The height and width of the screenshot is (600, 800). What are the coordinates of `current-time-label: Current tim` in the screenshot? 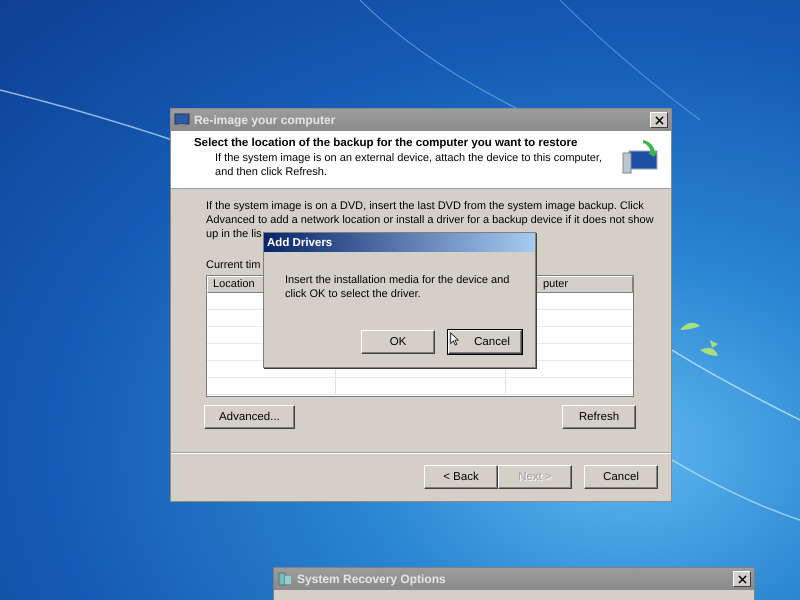 It's located at (234, 265).